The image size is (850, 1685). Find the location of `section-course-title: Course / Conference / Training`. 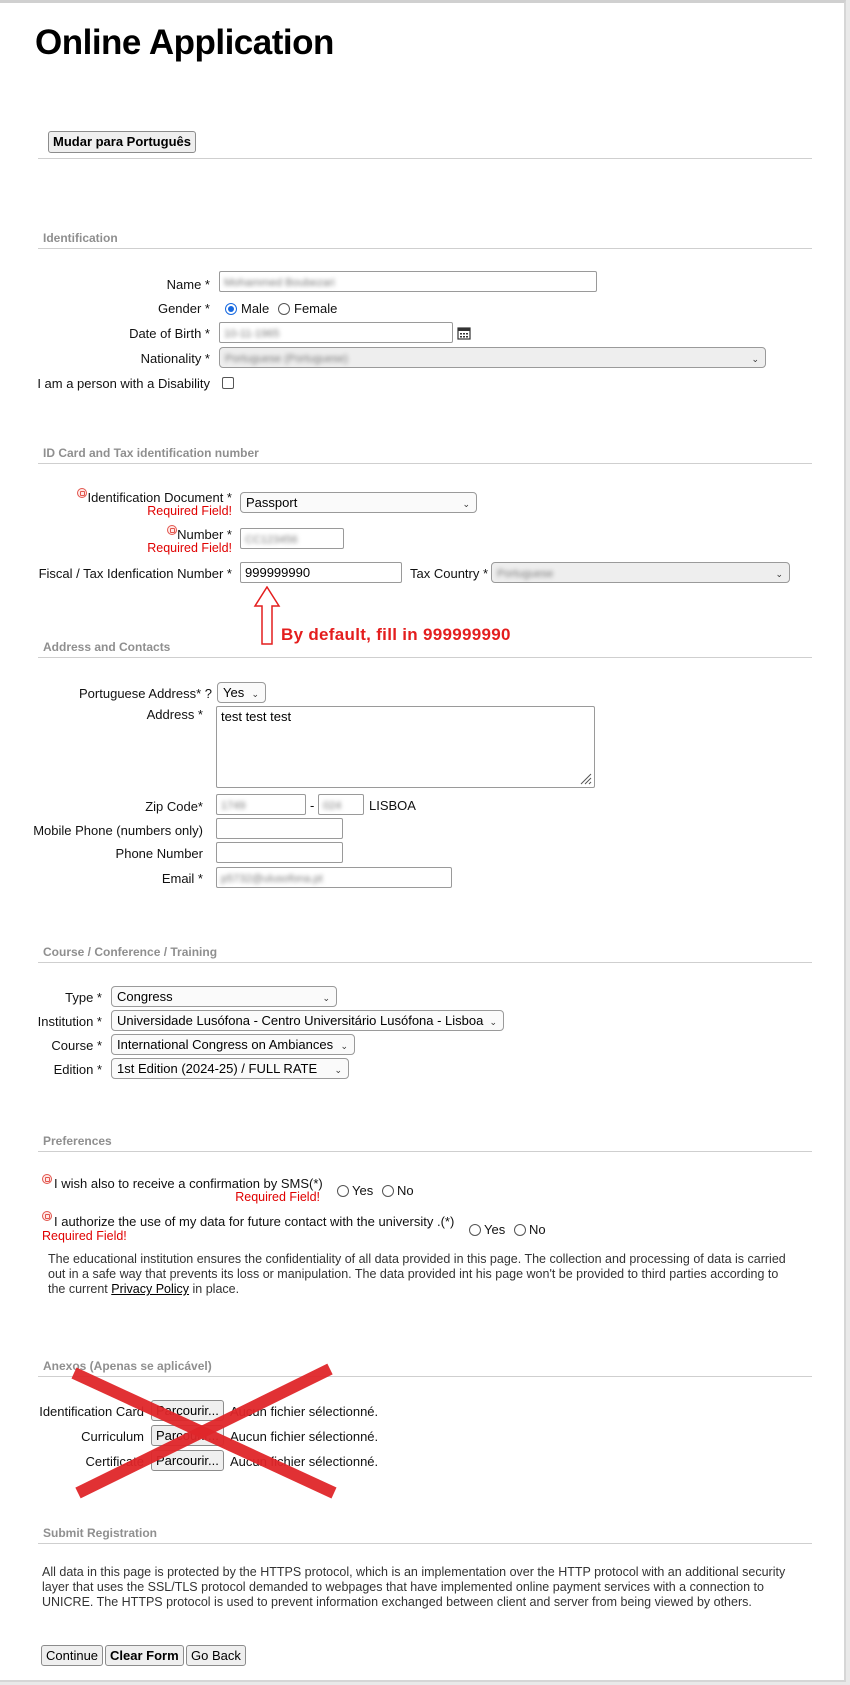

section-course-title: Course / Conference / Training is located at coordinates (130, 952).